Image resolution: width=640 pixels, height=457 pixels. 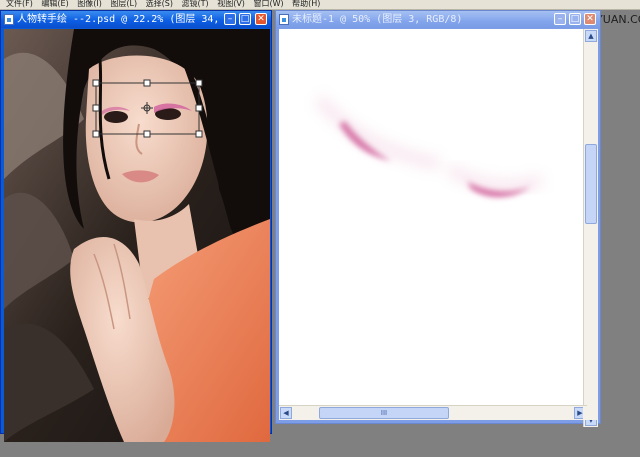 What do you see at coordinates (590, 228) in the screenshot?
I see `vertical-scrollbar: ▲ ▼` at bounding box center [590, 228].